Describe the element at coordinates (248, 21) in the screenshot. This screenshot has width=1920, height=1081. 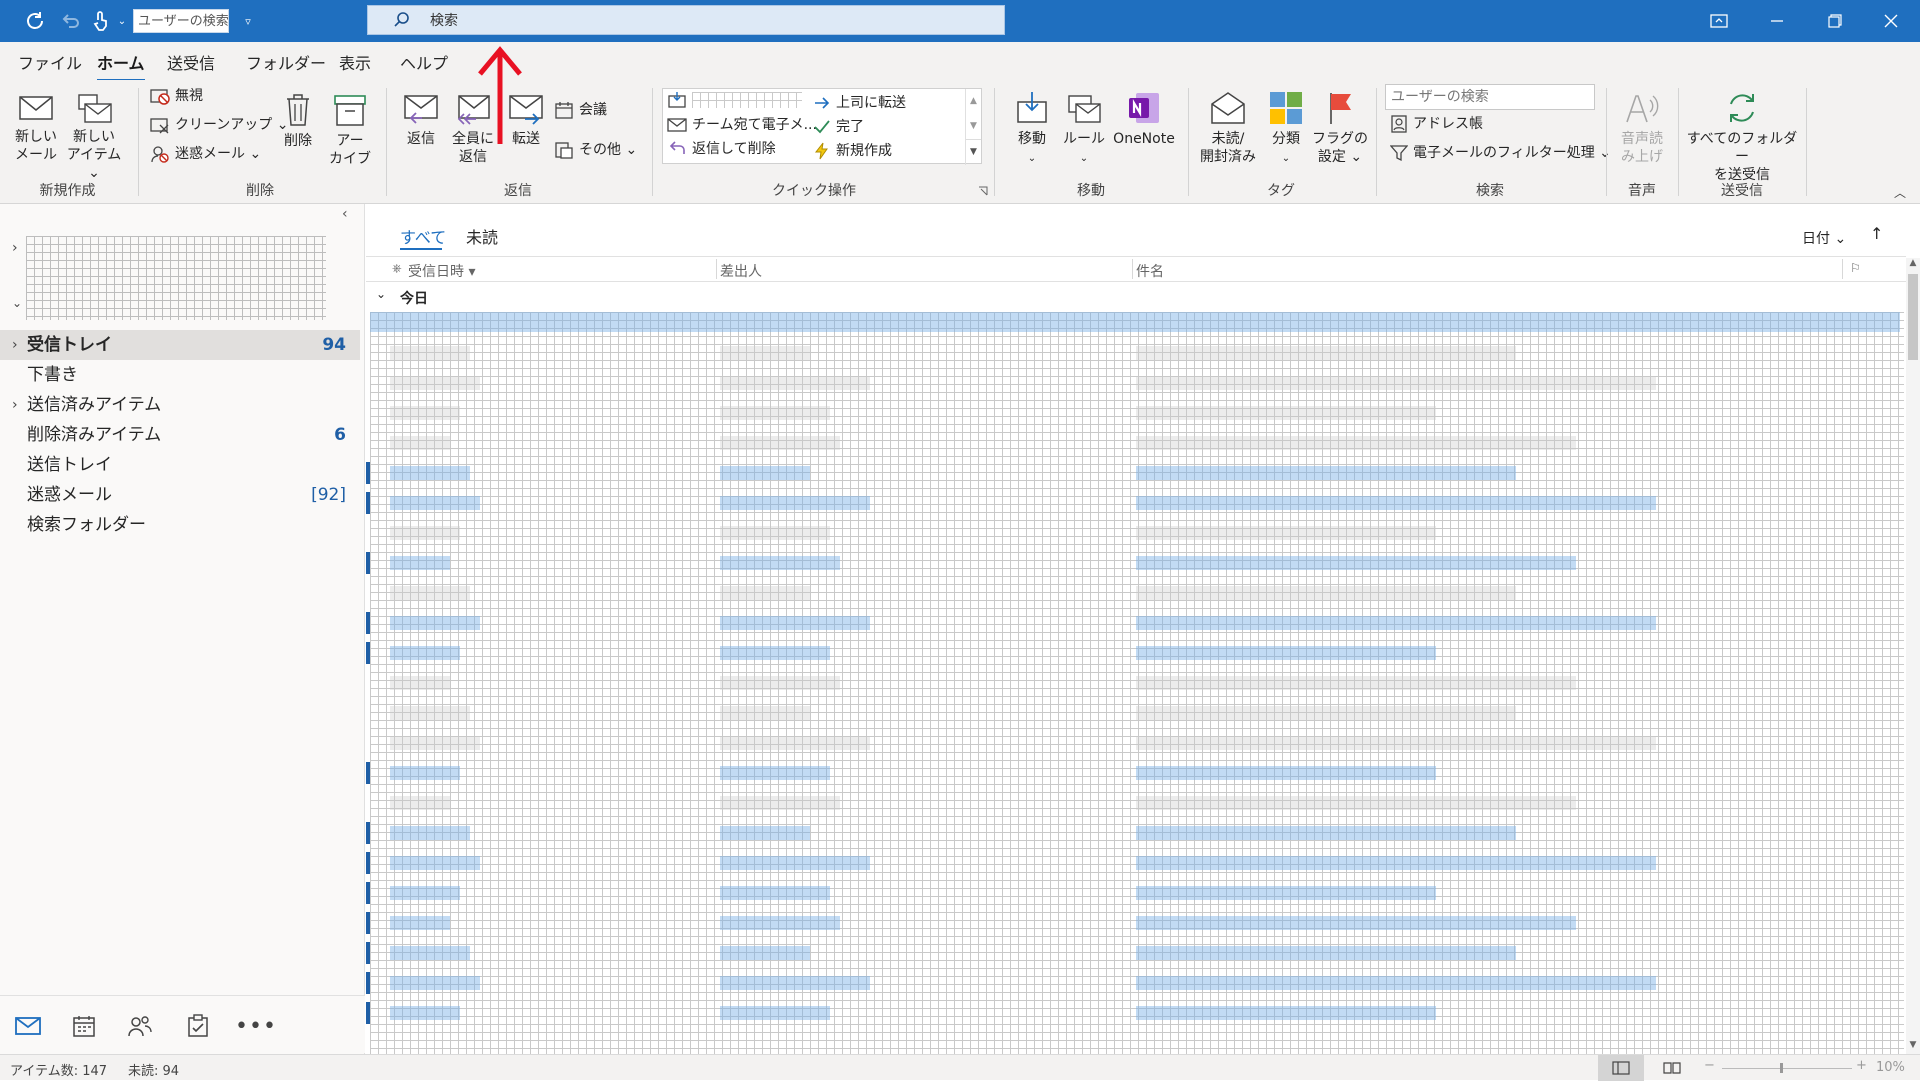
I see `customize-qat-icon: ▿` at that location.